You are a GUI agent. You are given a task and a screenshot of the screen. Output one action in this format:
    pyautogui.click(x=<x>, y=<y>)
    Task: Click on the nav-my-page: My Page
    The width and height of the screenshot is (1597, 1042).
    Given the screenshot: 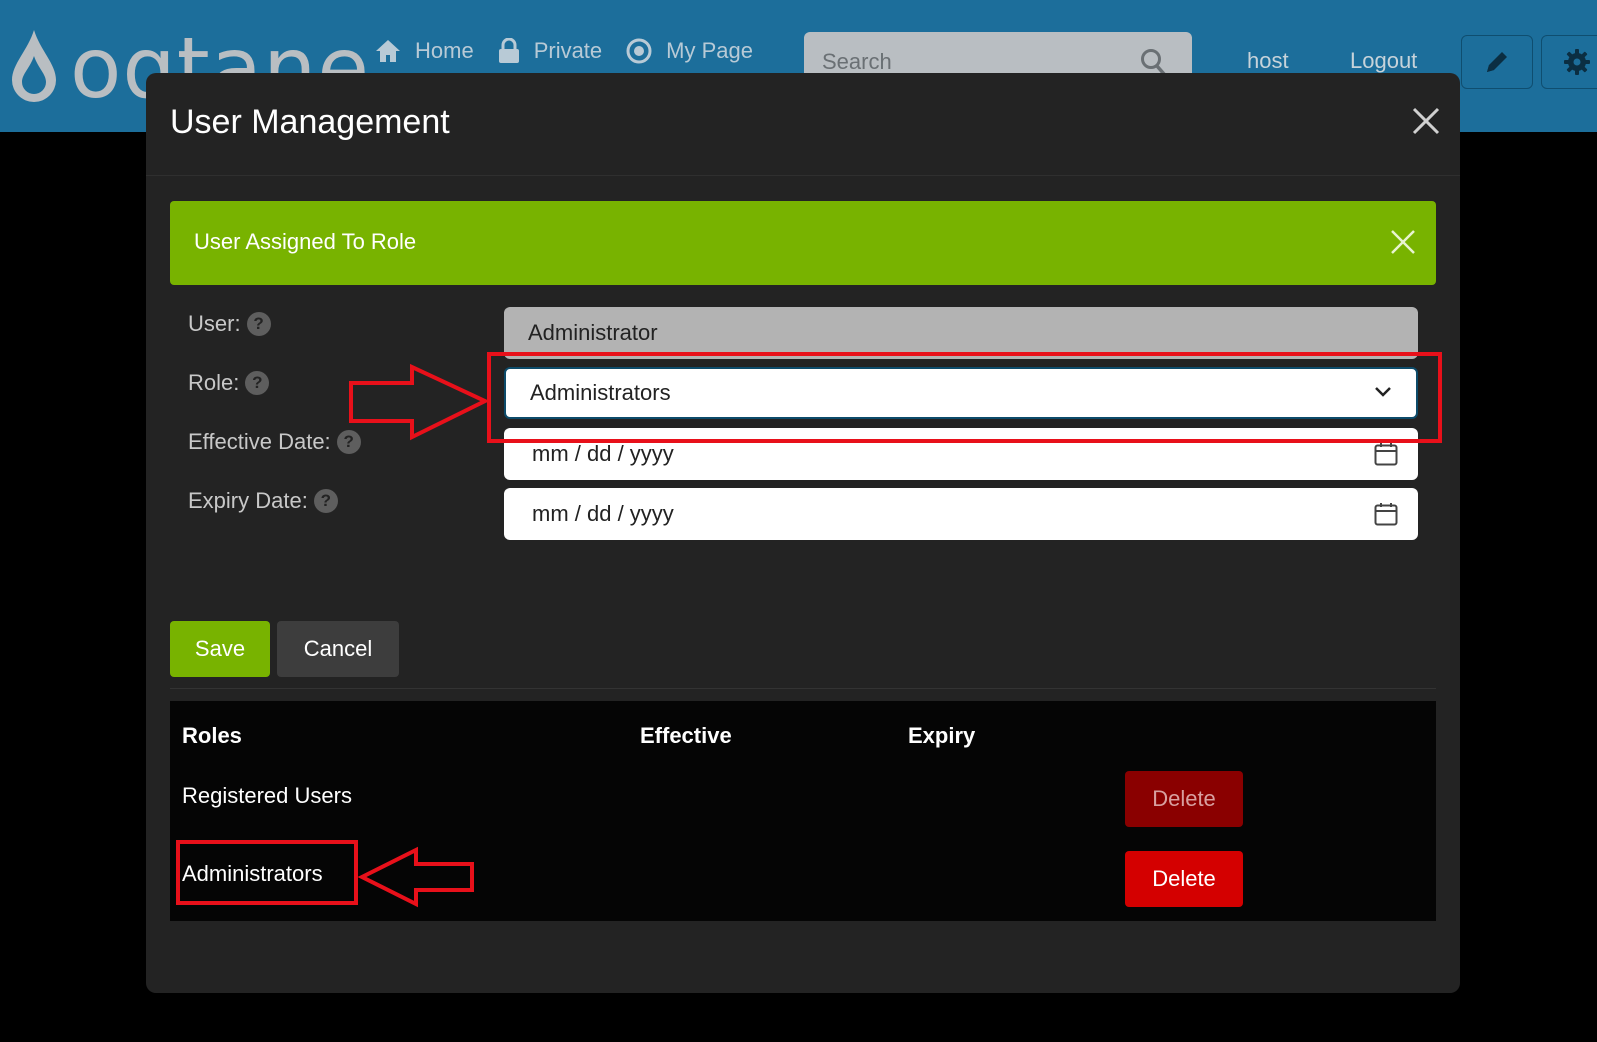 What is the action you would take?
    pyautogui.click(x=689, y=51)
    